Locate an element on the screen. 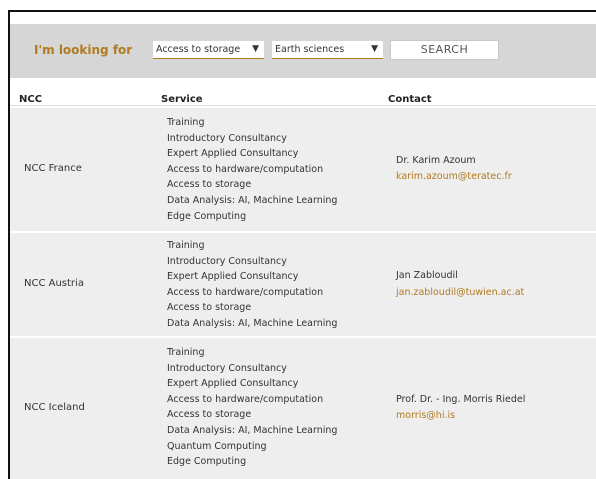 This screenshot has height=479, width=596. contact-email-link: karim.azoum@teratec.fr is located at coordinates (454, 176).